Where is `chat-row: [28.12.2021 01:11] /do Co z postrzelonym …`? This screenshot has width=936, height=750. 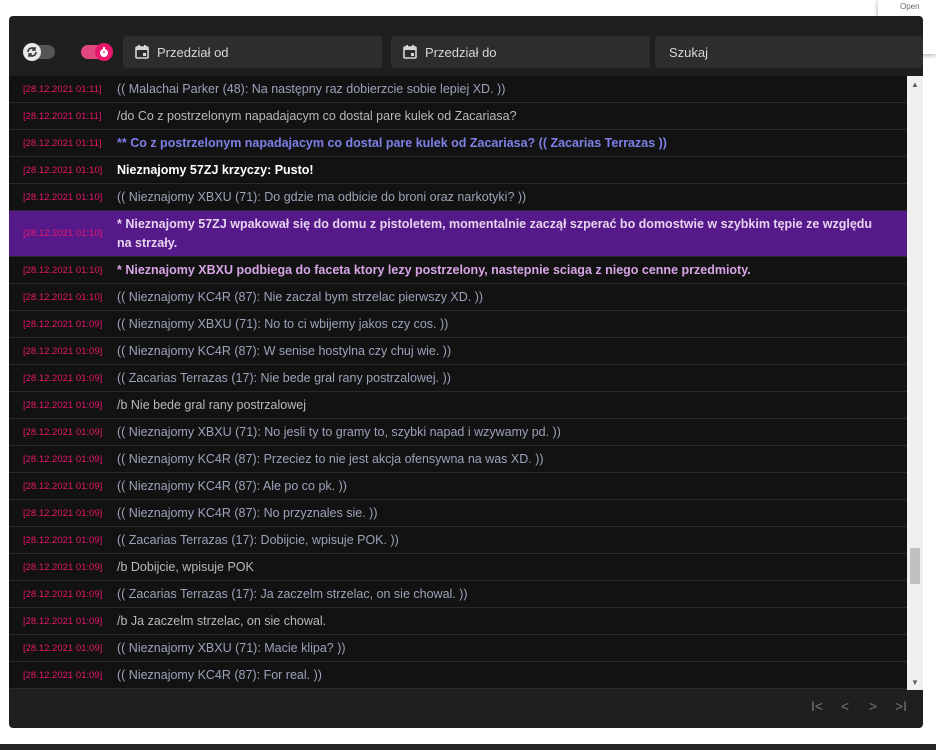
chat-row: [28.12.2021 01:11] /do Co z postrzelonym … is located at coordinates (458, 116).